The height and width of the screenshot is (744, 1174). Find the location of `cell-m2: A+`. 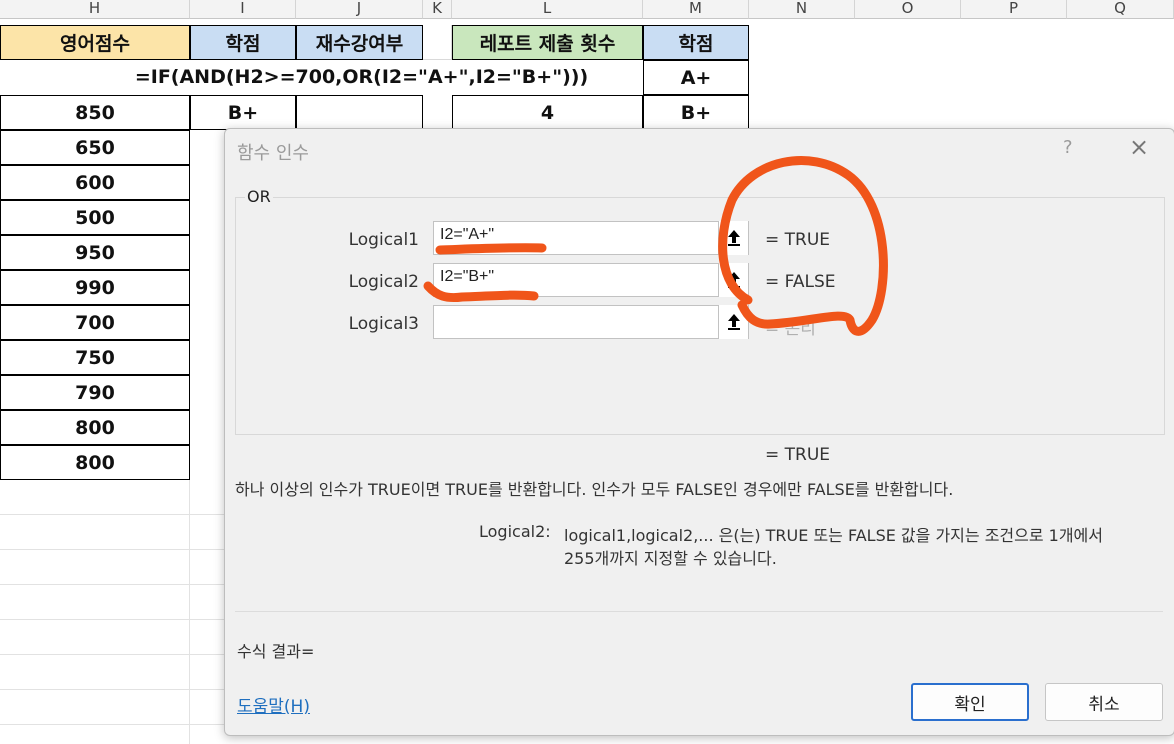

cell-m2: A+ is located at coordinates (696, 77).